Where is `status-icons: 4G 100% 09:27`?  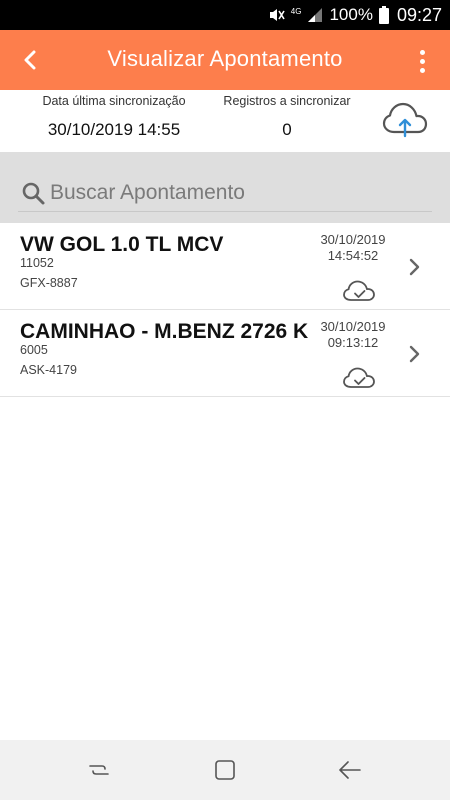 status-icons: 4G 100% 09:27 is located at coordinates (354, 15).